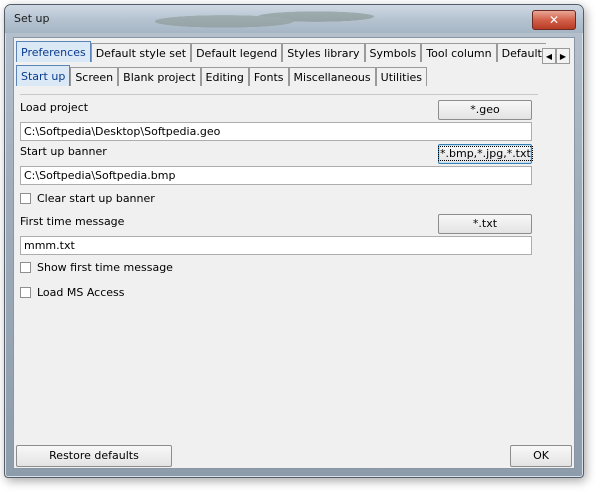 The height and width of the screenshot is (496, 596). Describe the element at coordinates (81, 292) in the screenshot. I see `load-ms-access-label: Load MS Access` at that location.